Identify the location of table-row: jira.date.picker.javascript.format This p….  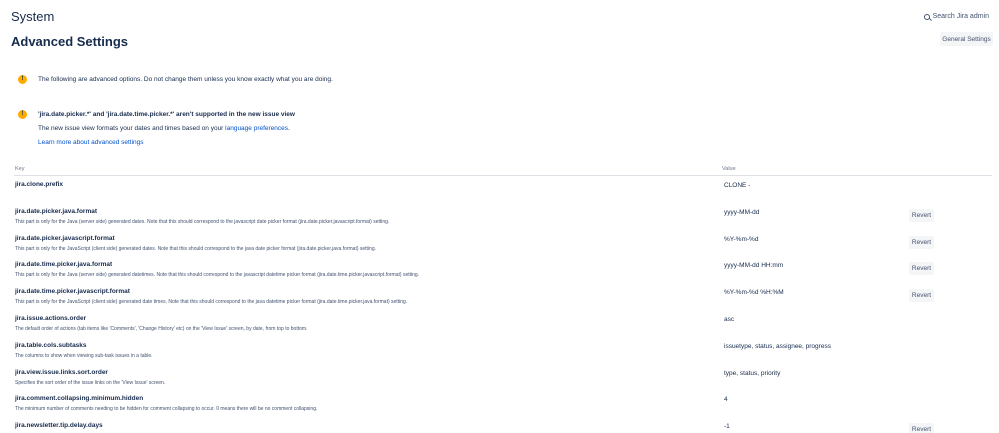
(503, 243).